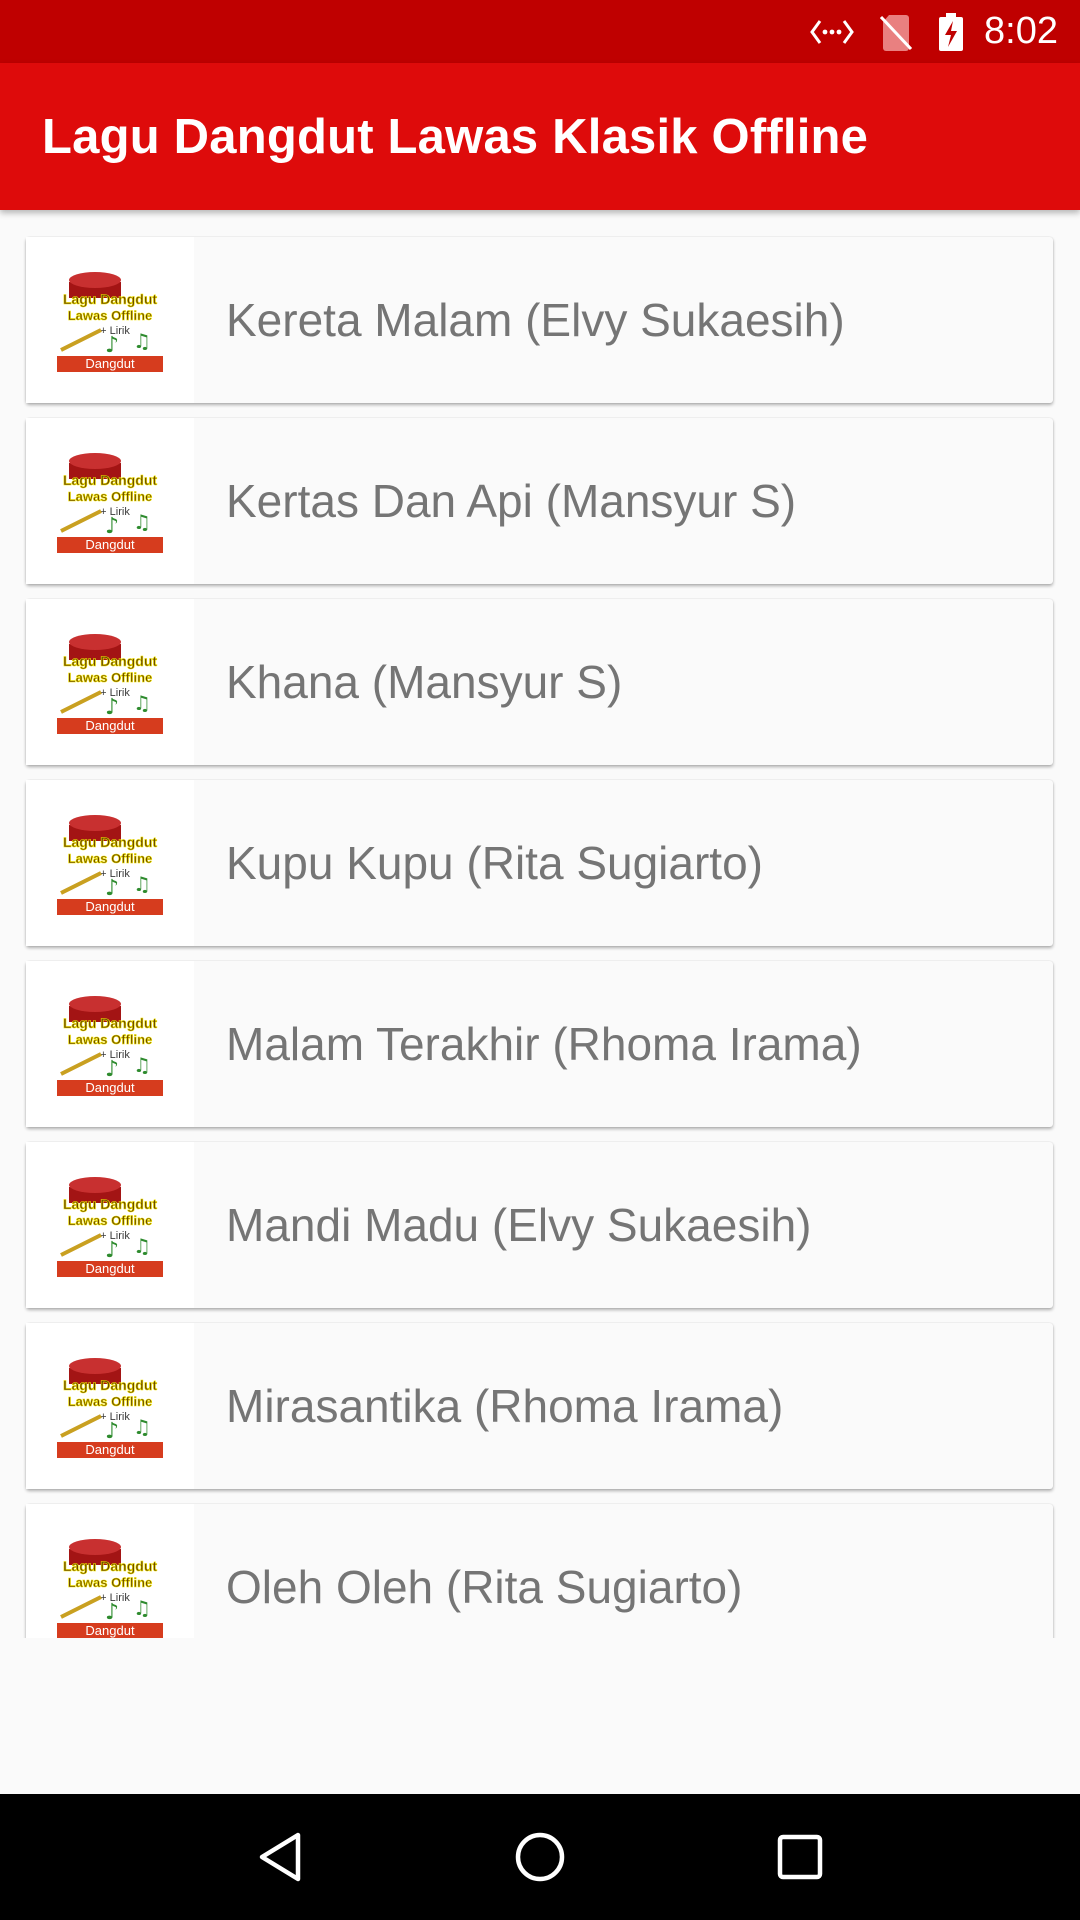 This screenshot has width=1080, height=1920. I want to click on song-title: Malam Terakhir (Rhoma Irama), so click(544, 1044).